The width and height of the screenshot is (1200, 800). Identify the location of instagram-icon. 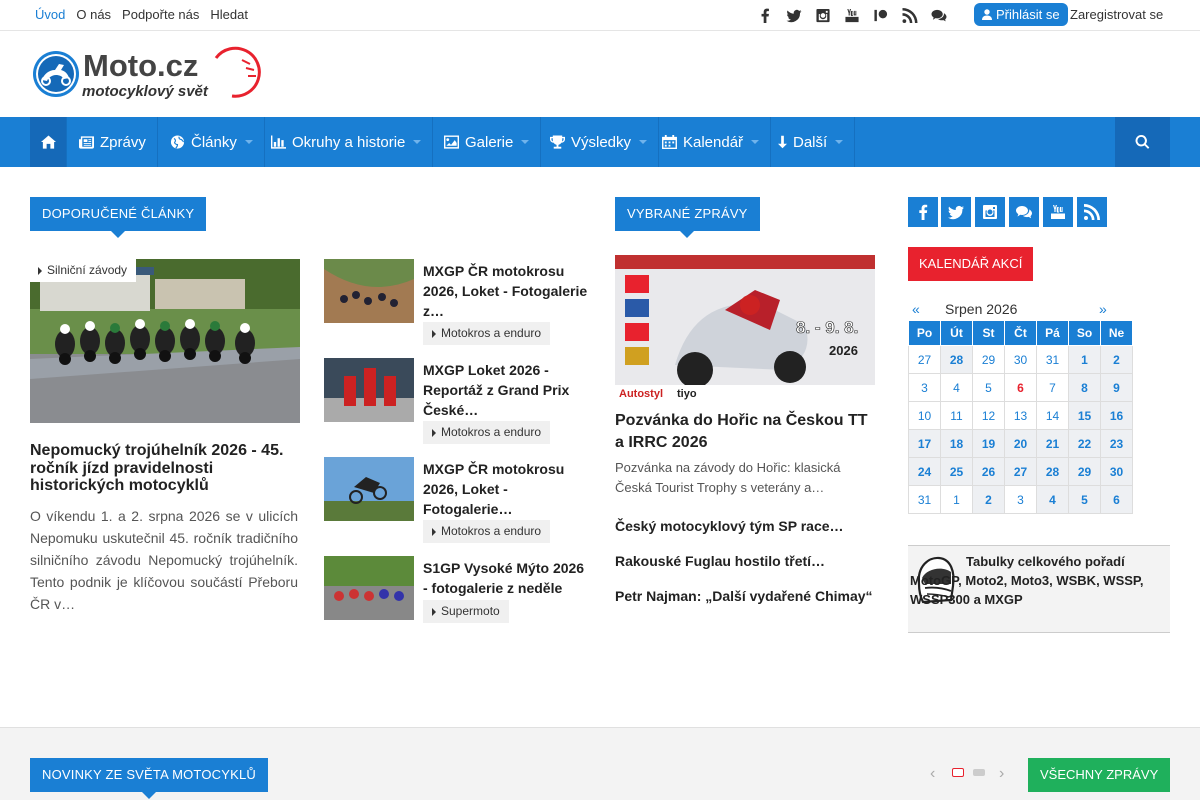
(823, 15).